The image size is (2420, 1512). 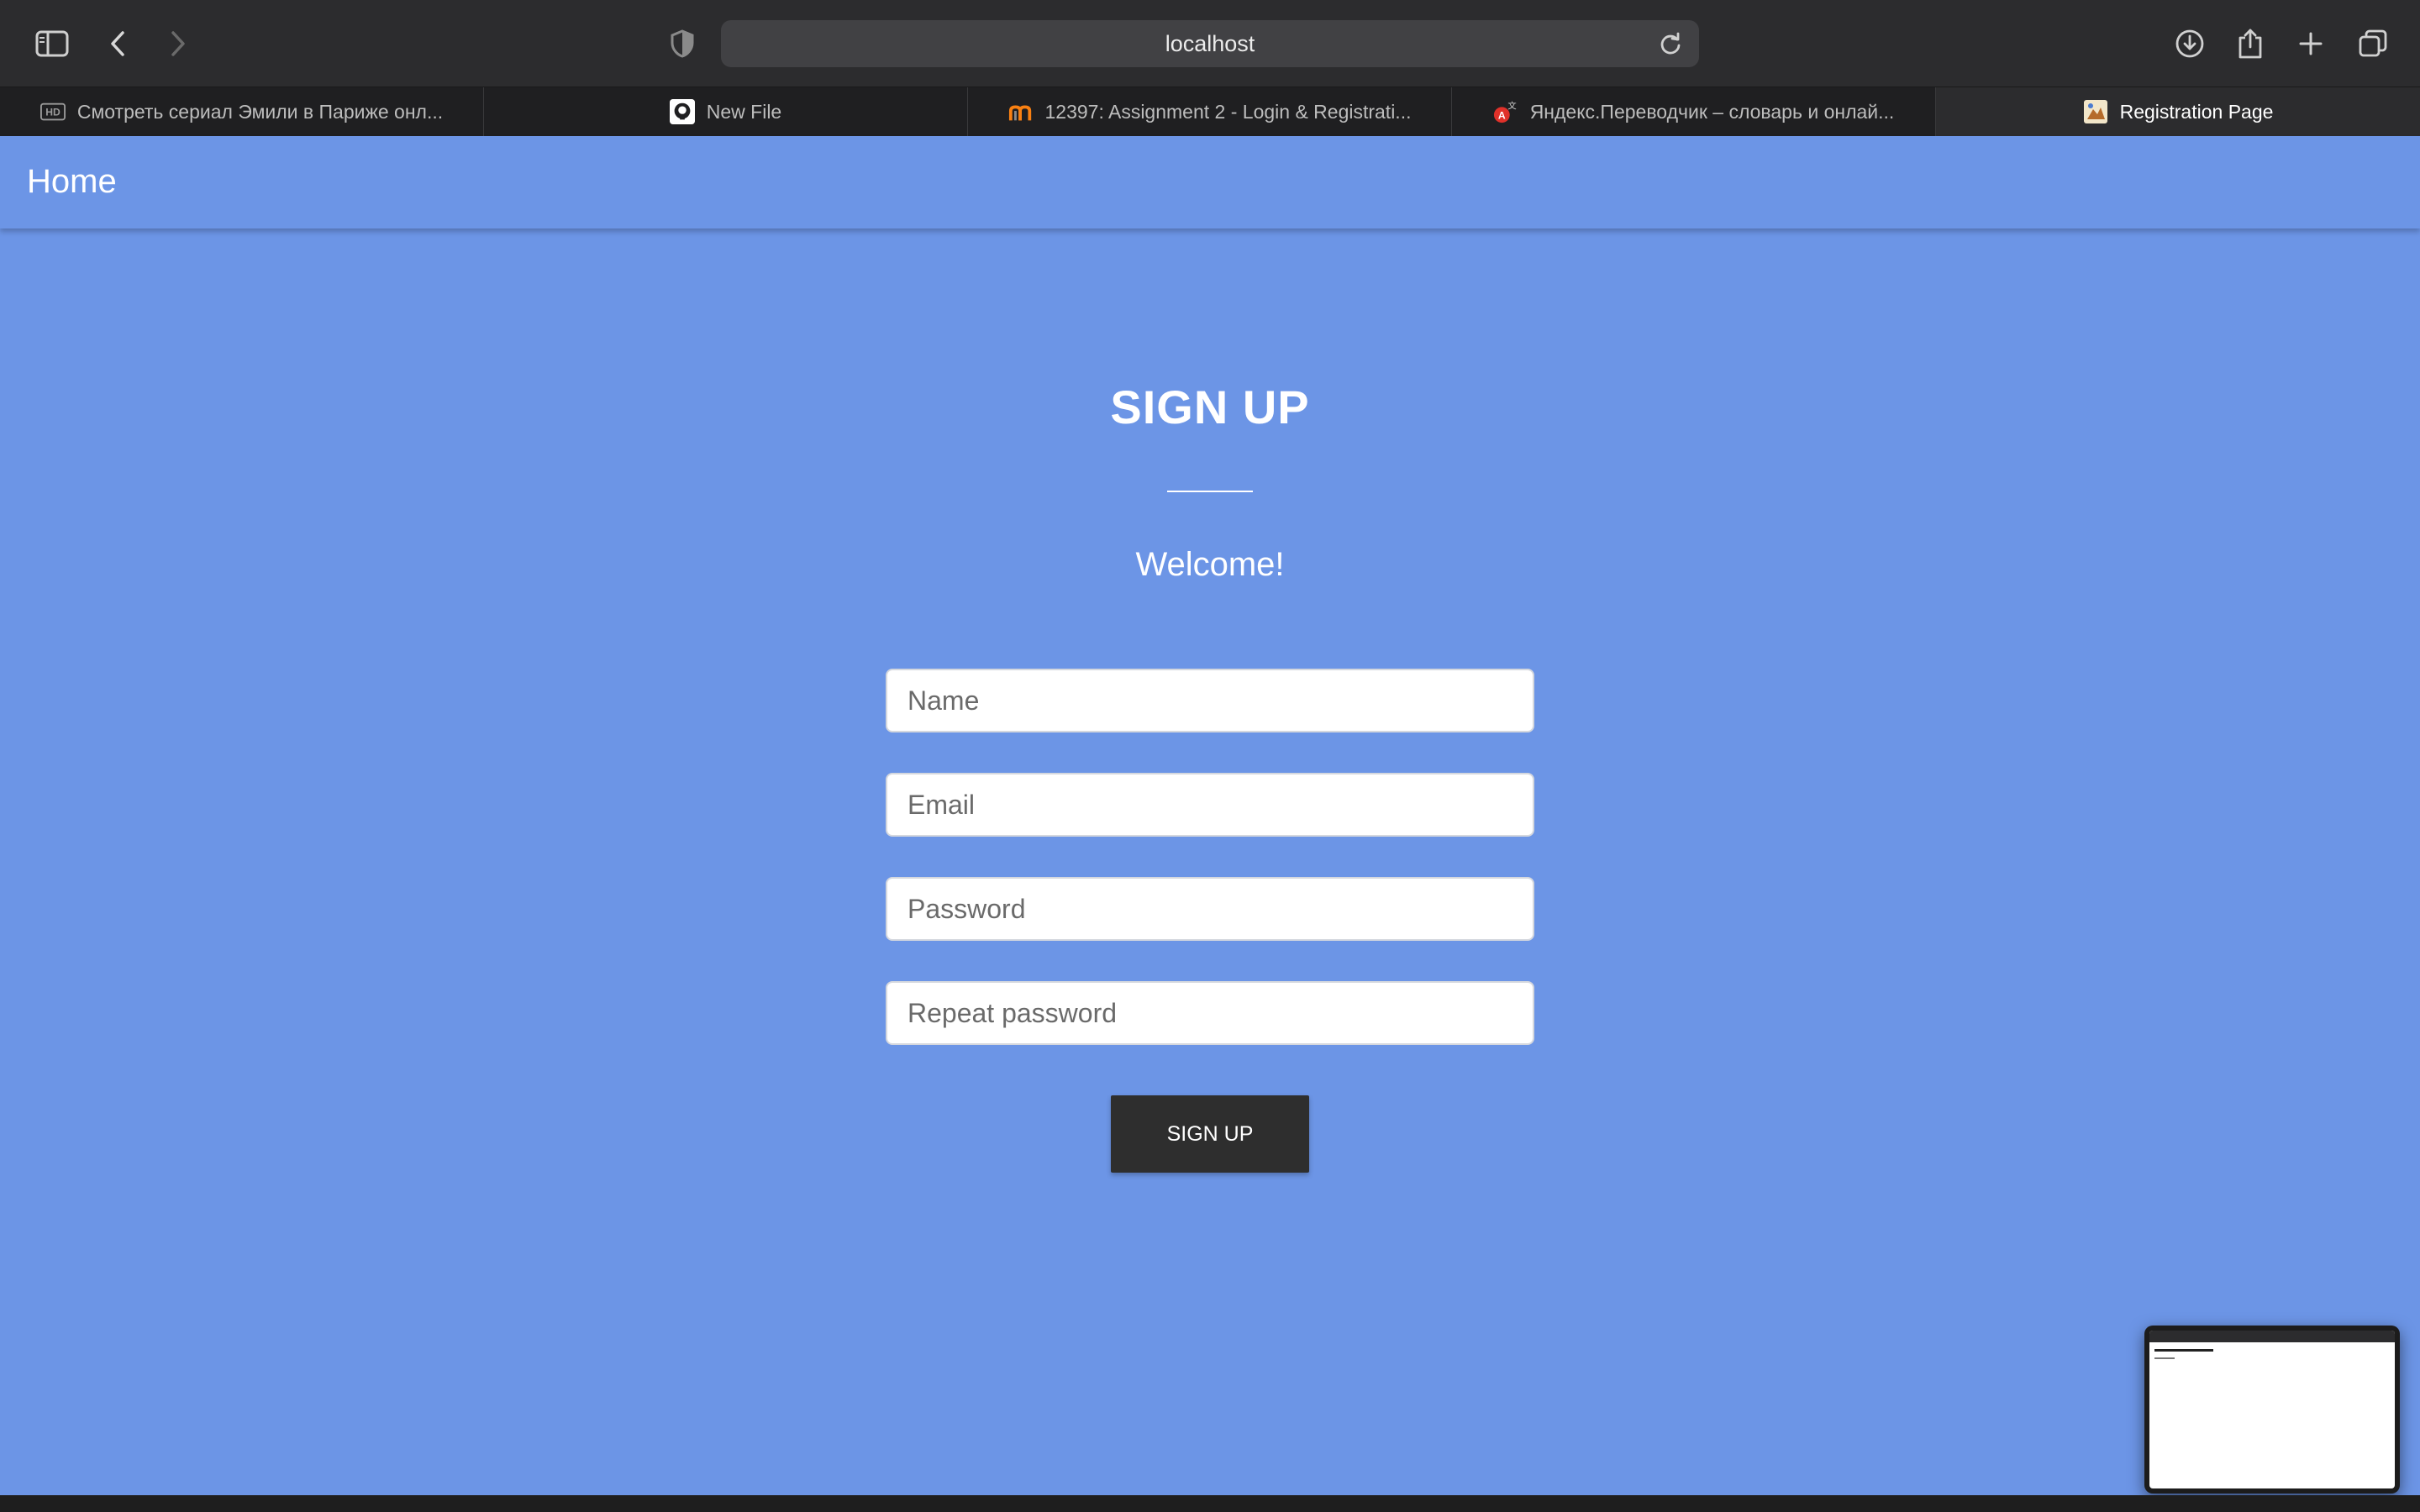 I want to click on privacy-shield-icon, so click(x=682, y=44).